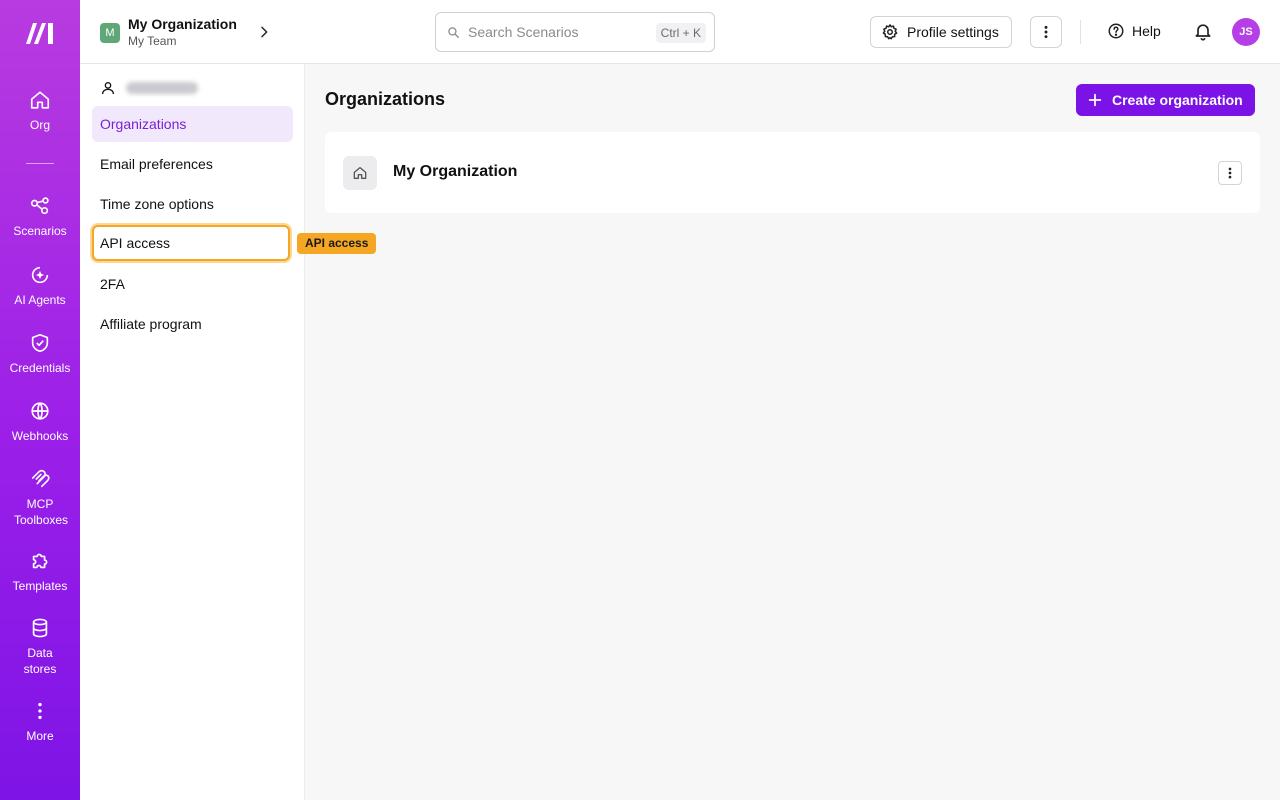 Image resolution: width=1280 pixels, height=800 pixels. I want to click on org-name: My Organization, so click(182, 24).